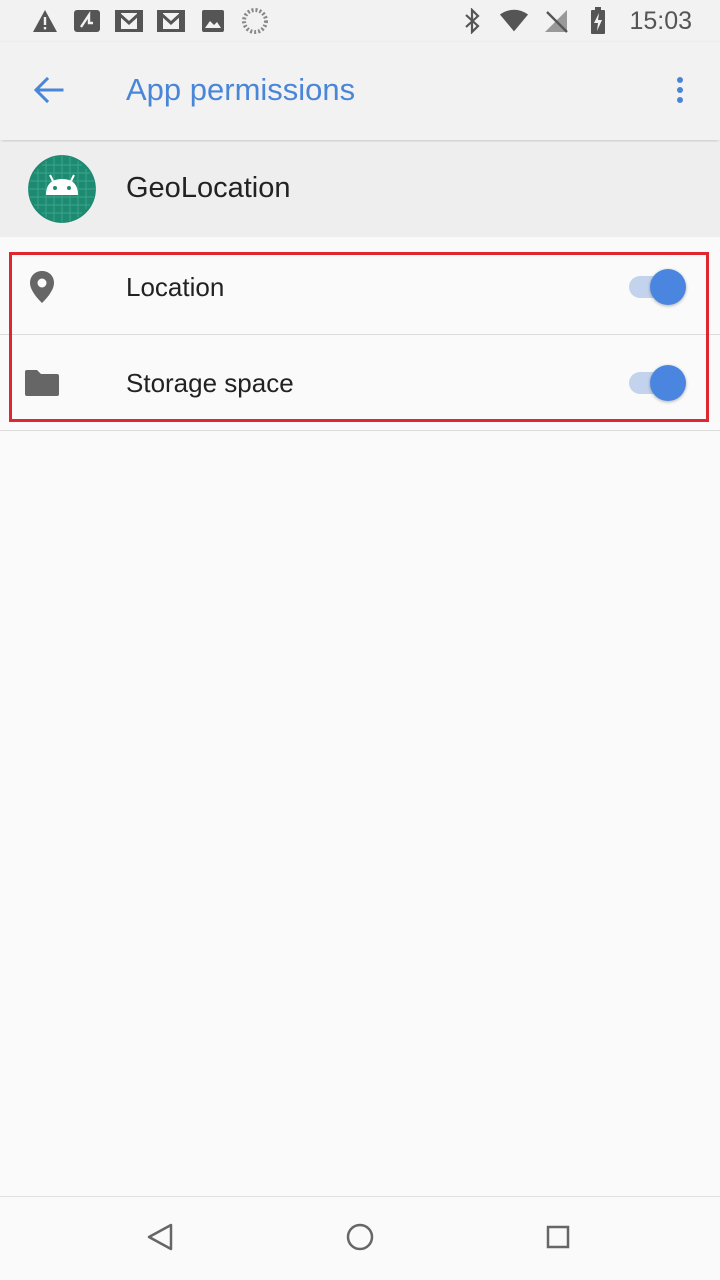 The image size is (720, 1280). What do you see at coordinates (360, 91) in the screenshot?
I see `app-bar: App permissions` at bounding box center [360, 91].